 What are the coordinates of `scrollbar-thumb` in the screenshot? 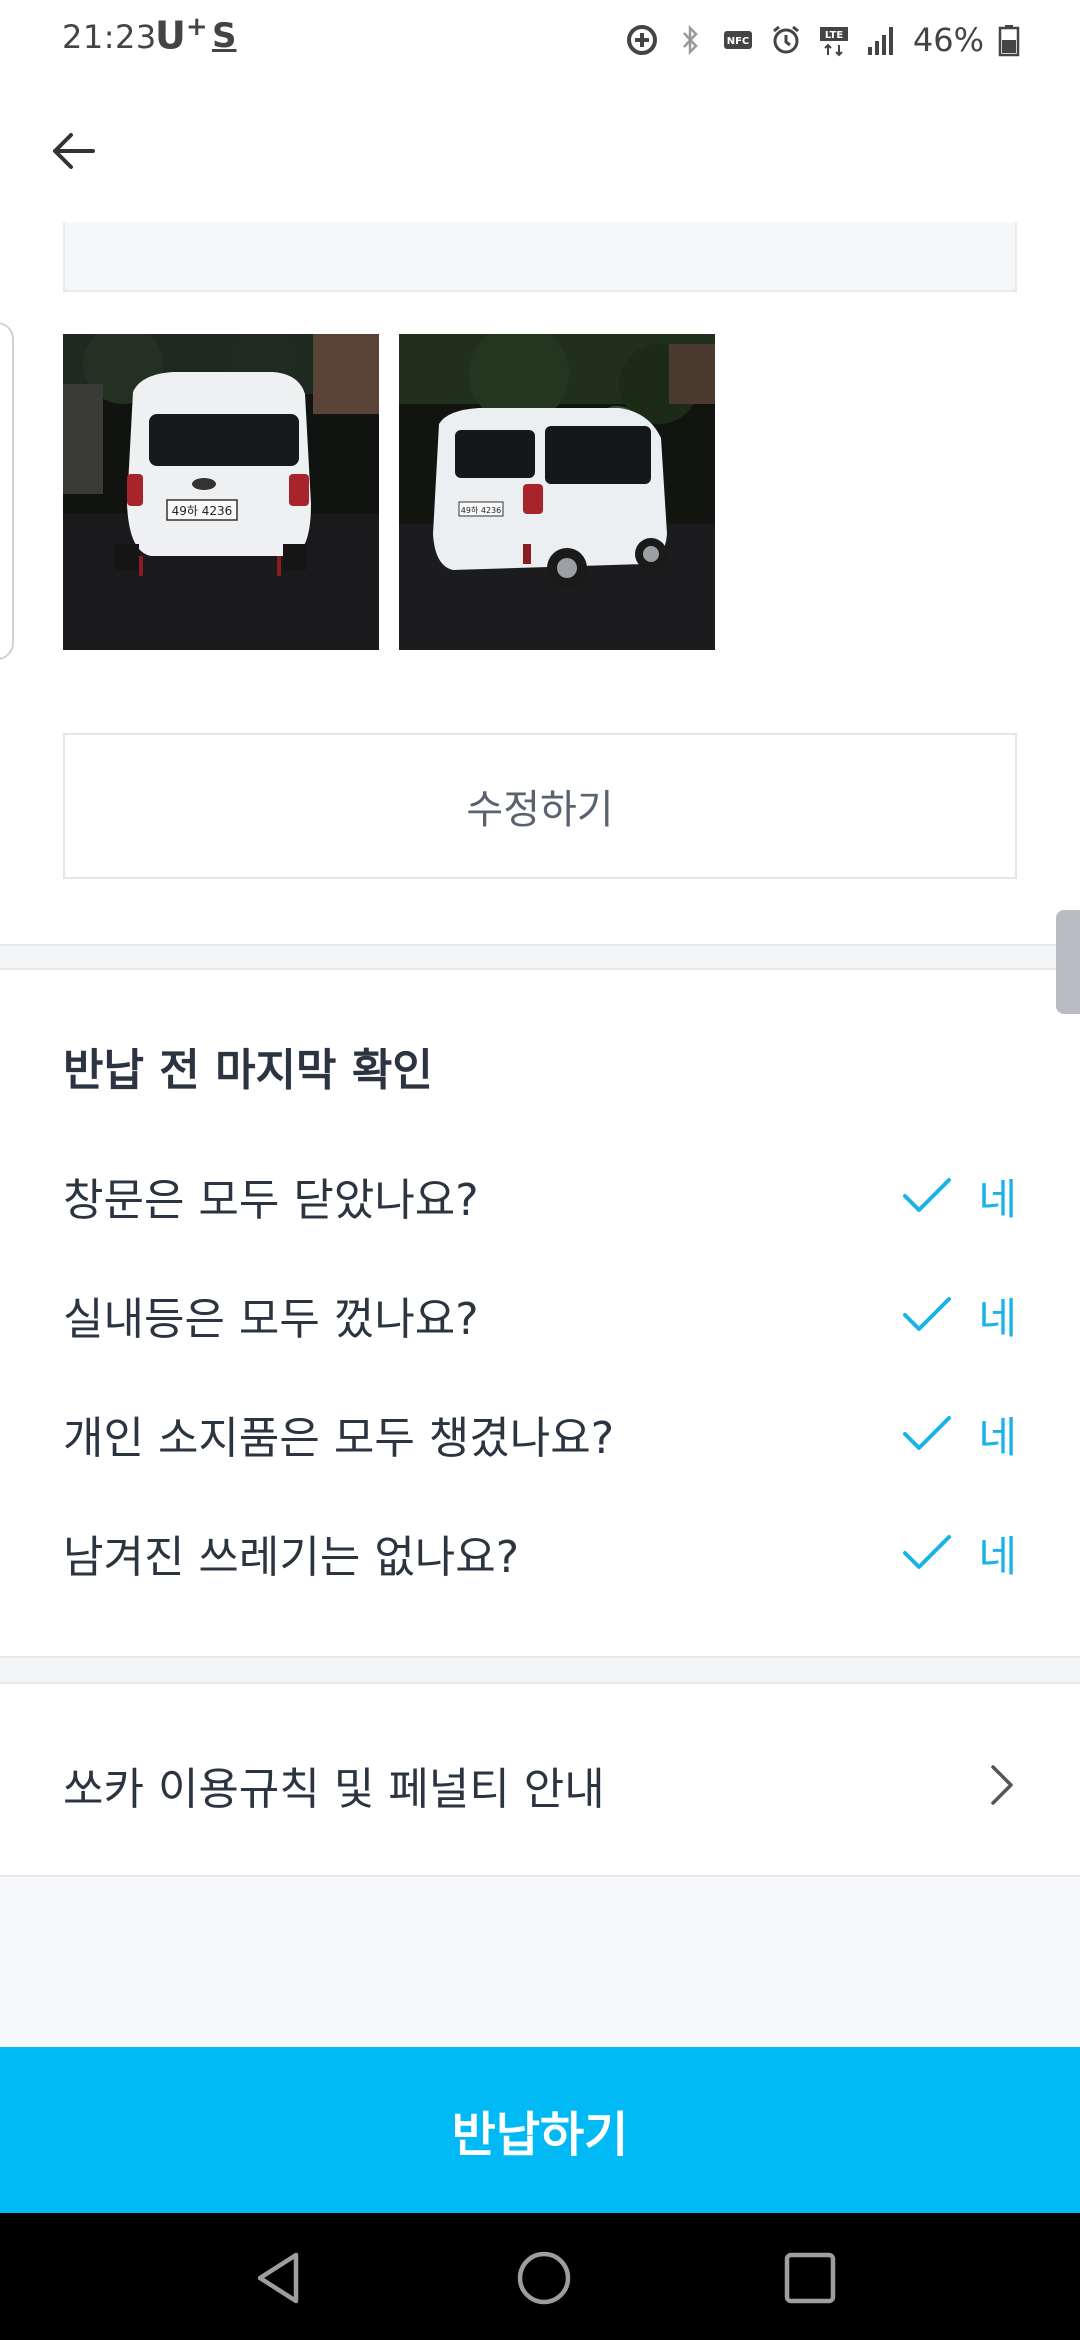 It's located at (1068, 962).